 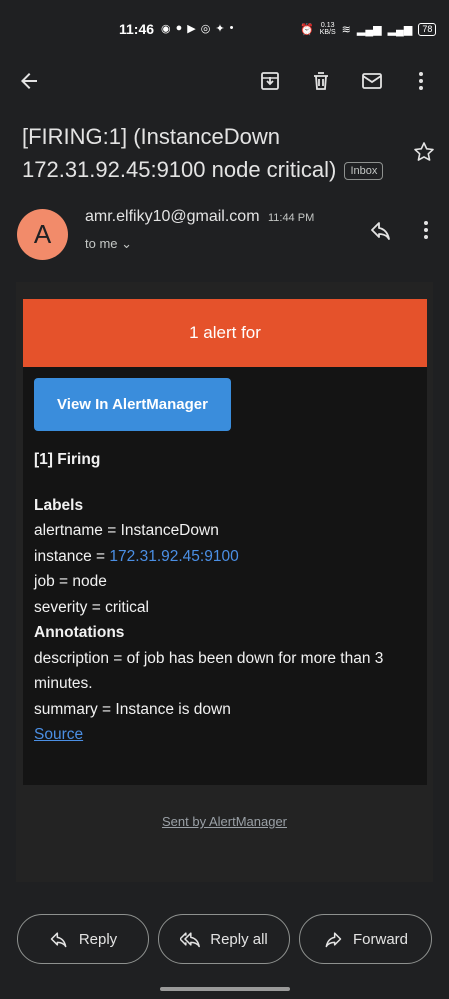 I want to click on labels-title: Labels, so click(x=59, y=505).